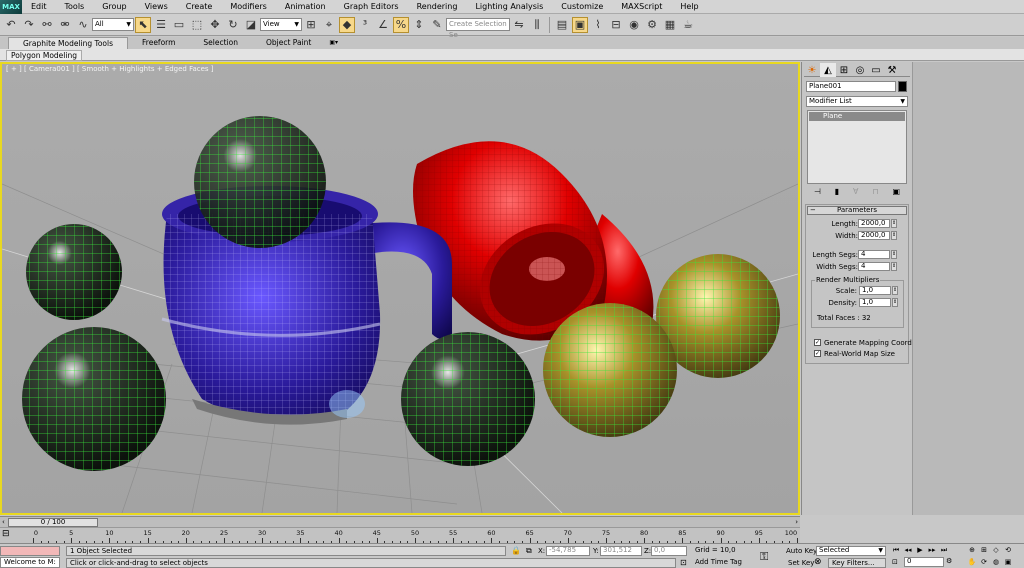 This screenshot has width=1024, height=568. Describe the element at coordinates (894, 266) in the screenshot. I see `width-segs-arrows: ⇕` at that location.